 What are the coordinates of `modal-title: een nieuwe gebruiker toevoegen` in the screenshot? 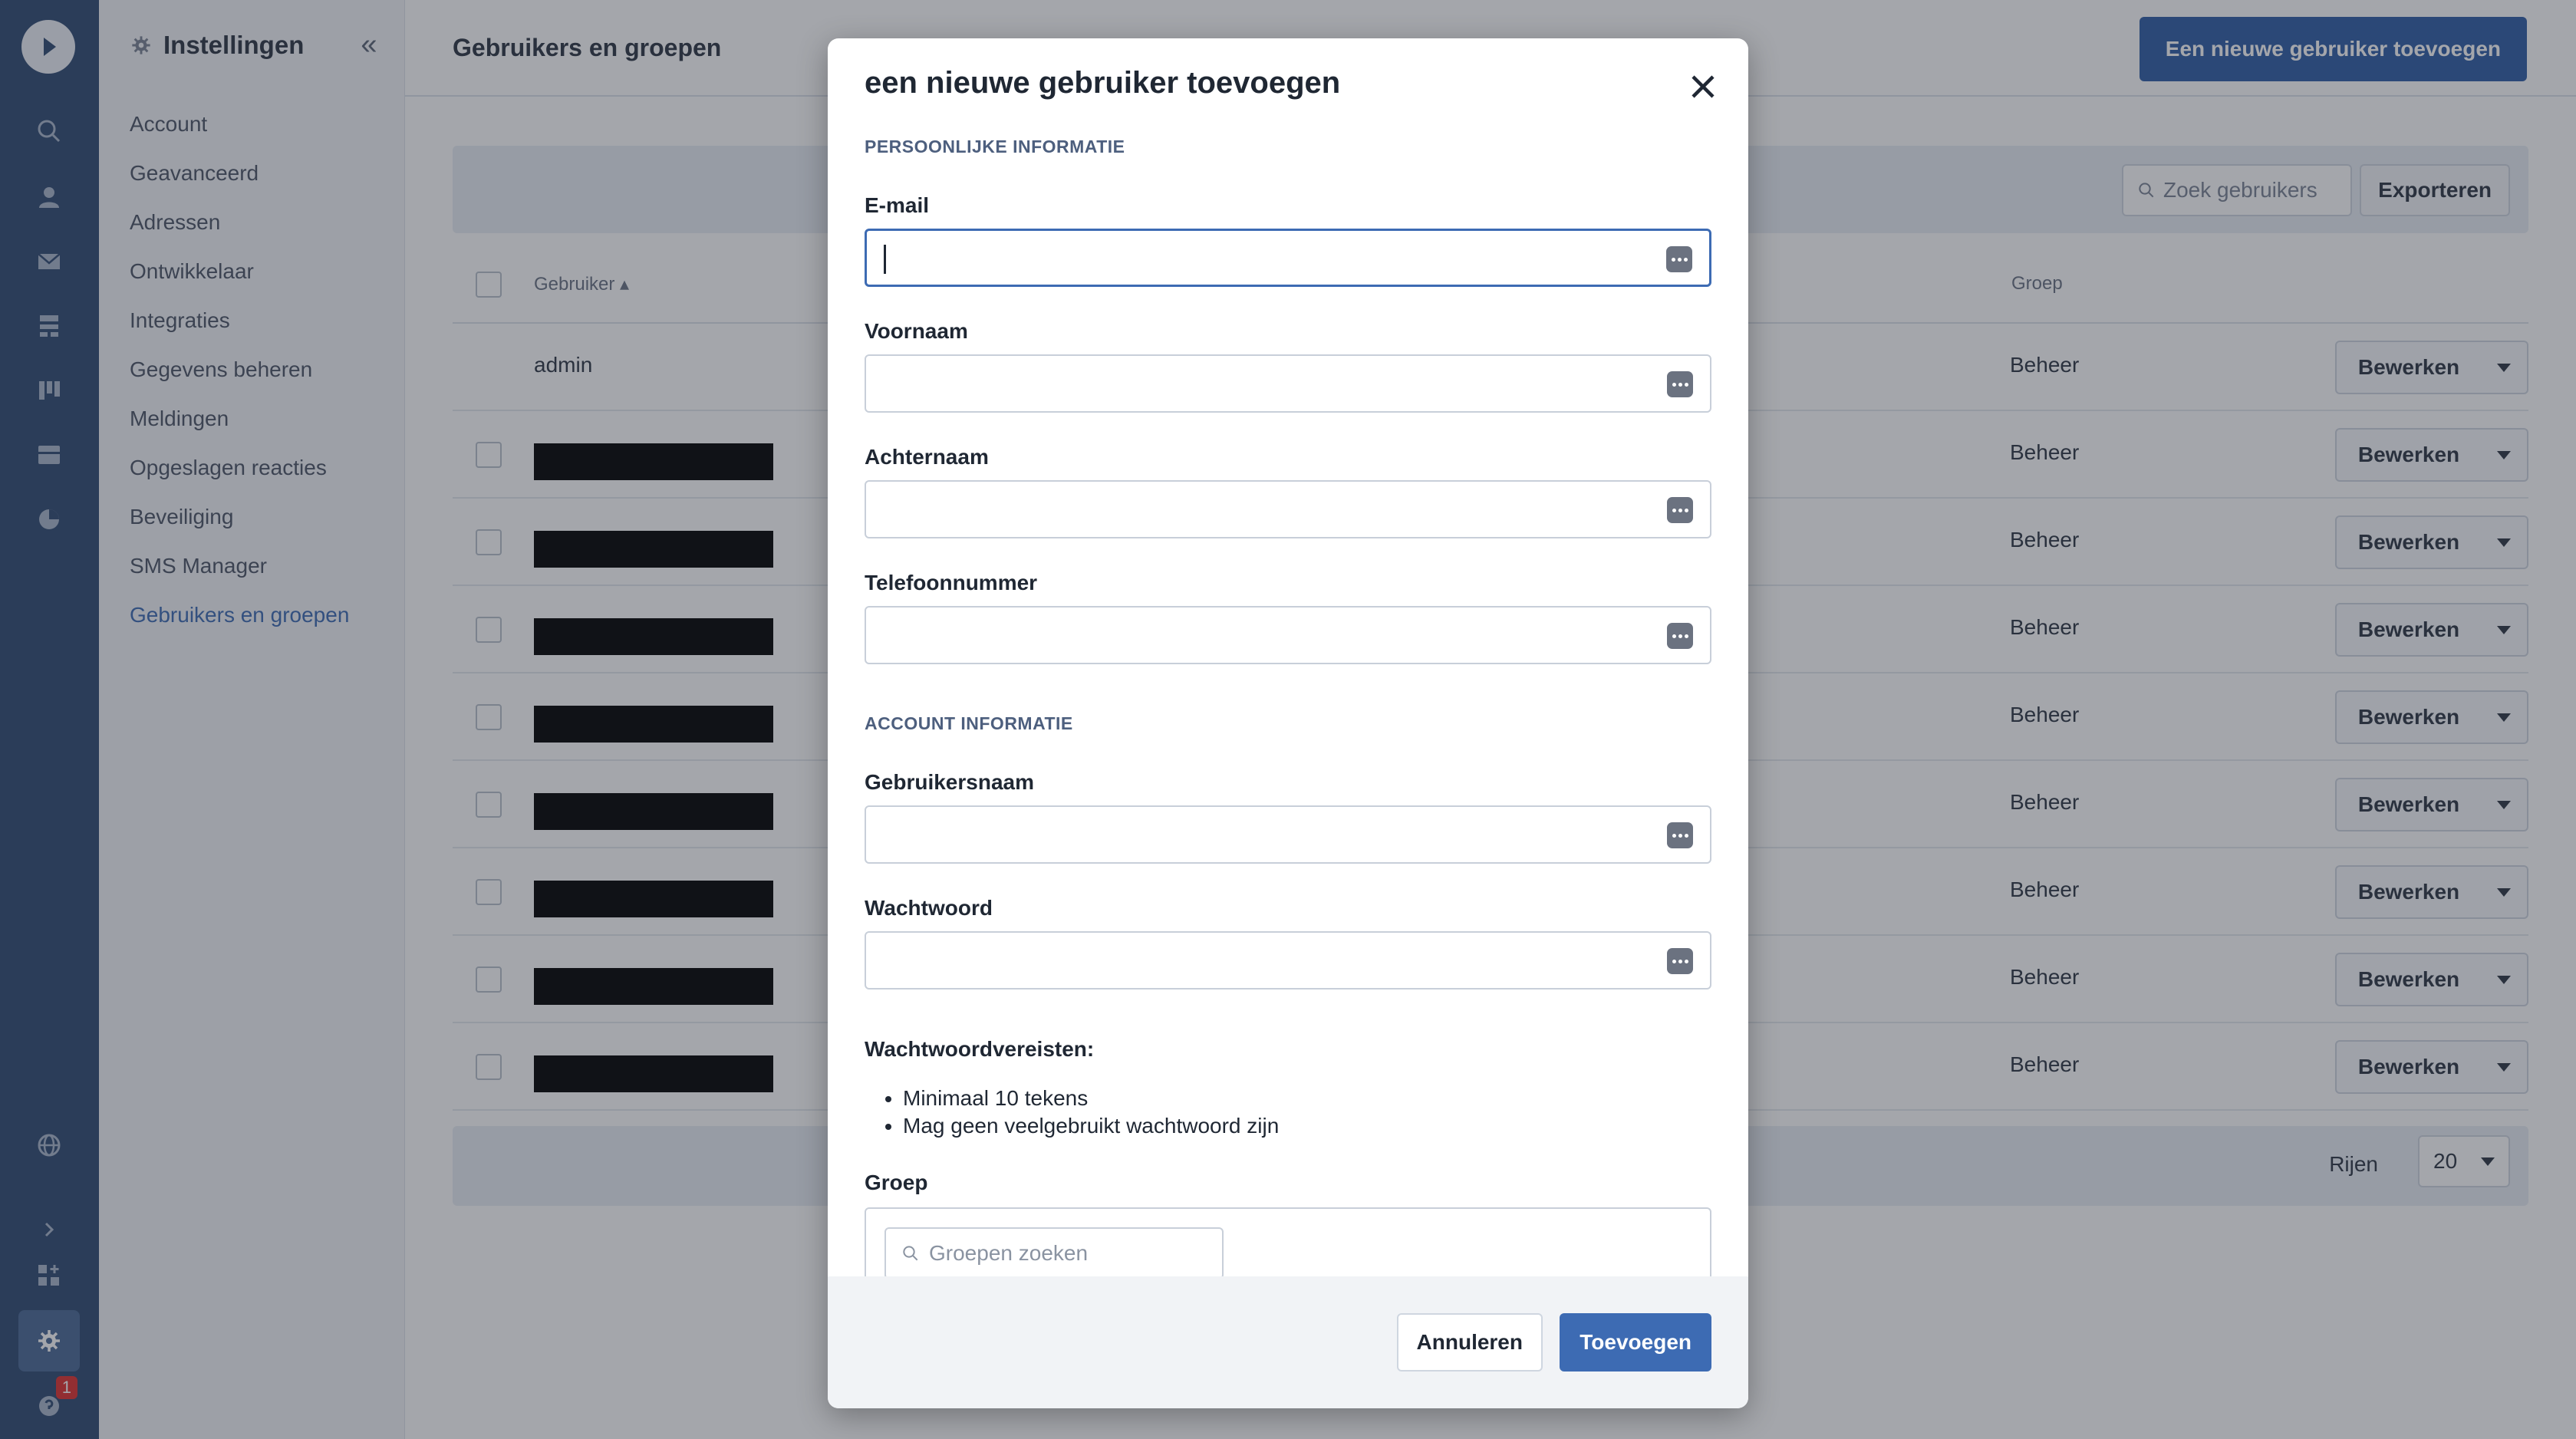 It's located at (1103, 83).